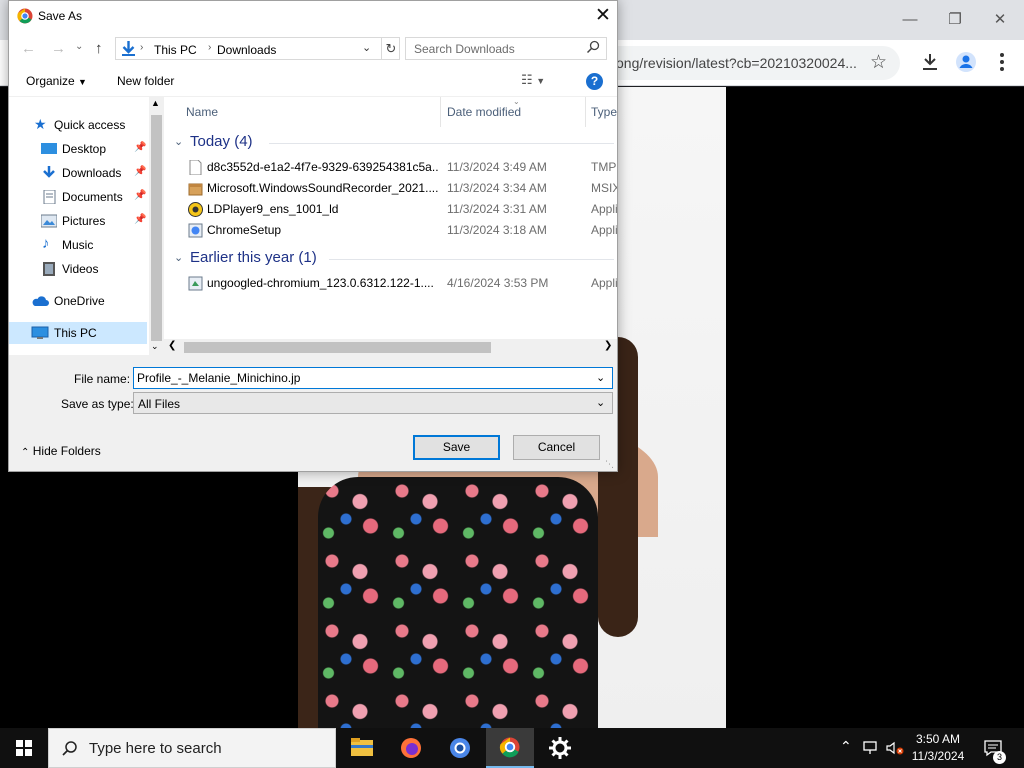 The height and width of the screenshot is (768, 1024). Describe the element at coordinates (497, 167) in the screenshot. I see `file-date: 11/3/2024 3:49 AM` at that location.